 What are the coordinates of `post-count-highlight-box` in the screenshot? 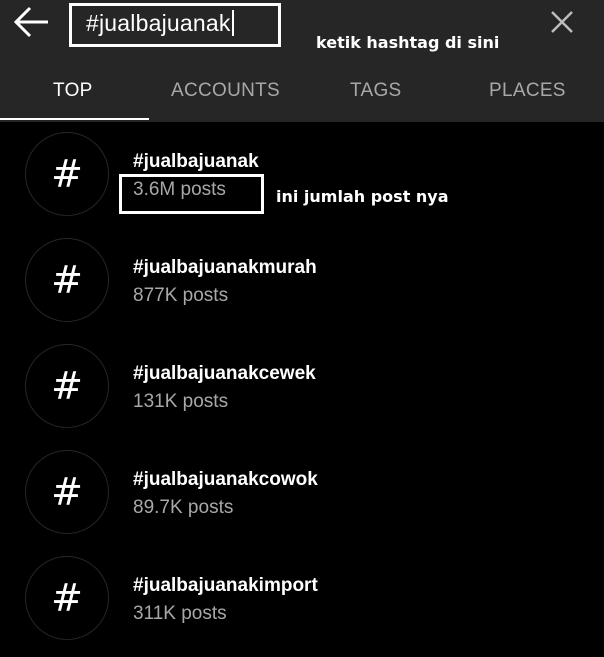 It's located at (191, 194).